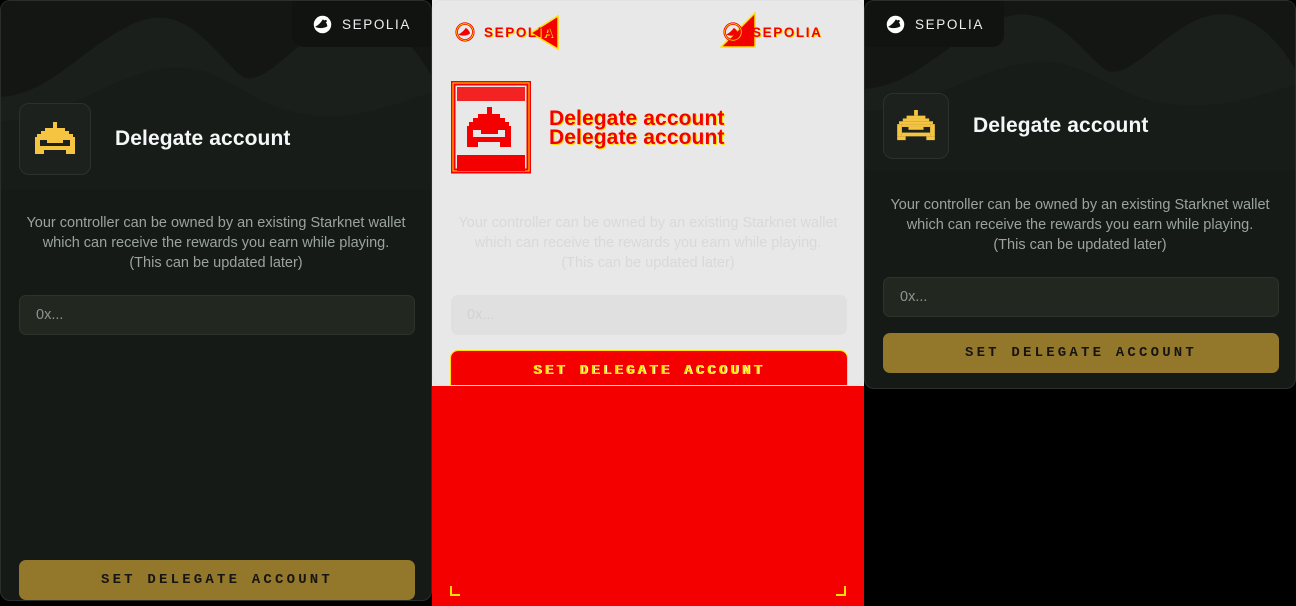 The width and height of the screenshot is (1296, 606). Describe the element at coordinates (216, 439) in the screenshot. I see `card-spacer` at that location.